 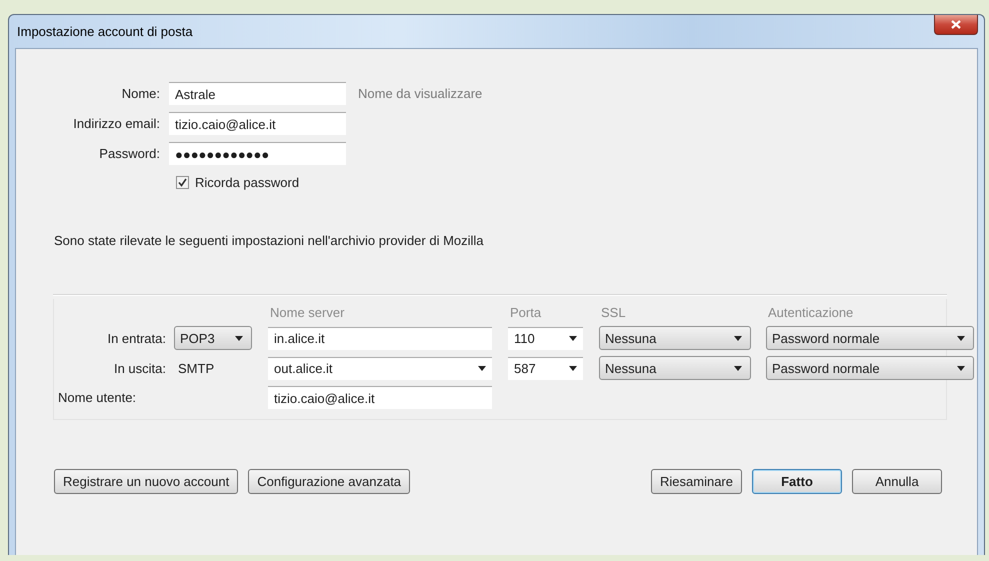 What do you see at coordinates (307, 312) in the screenshot?
I see `column-header: Nome server` at bounding box center [307, 312].